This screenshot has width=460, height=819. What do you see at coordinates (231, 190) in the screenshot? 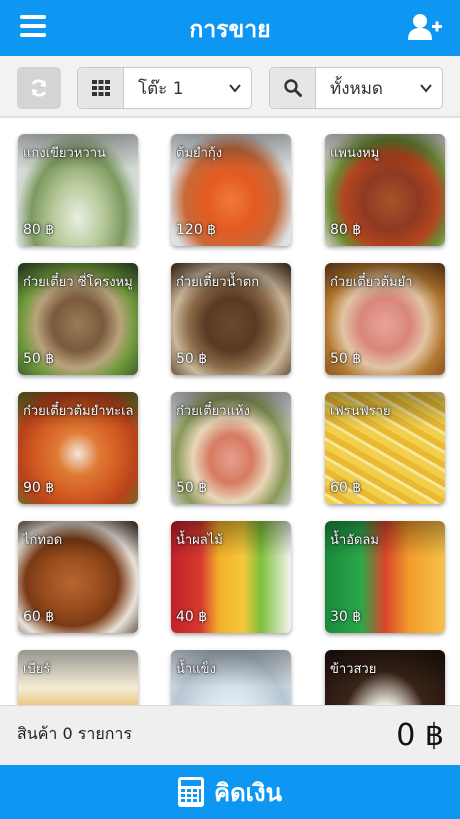
I see `menu-item-card: ต้มยำกุ้ง 120 ฿` at bounding box center [231, 190].